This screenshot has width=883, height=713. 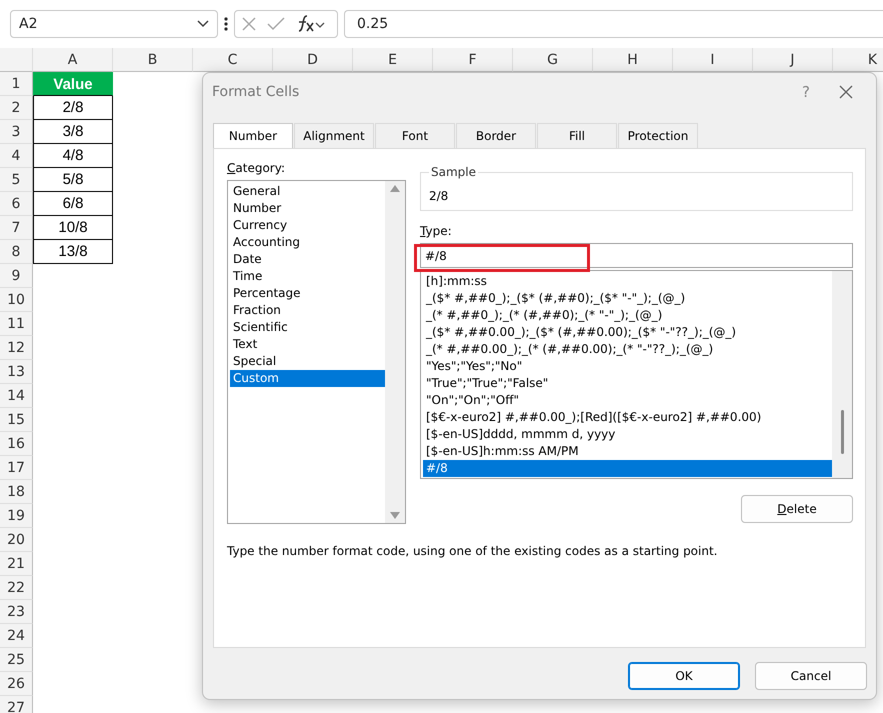 What do you see at coordinates (73, 228) in the screenshot?
I see `table-cell: 10/8` at bounding box center [73, 228].